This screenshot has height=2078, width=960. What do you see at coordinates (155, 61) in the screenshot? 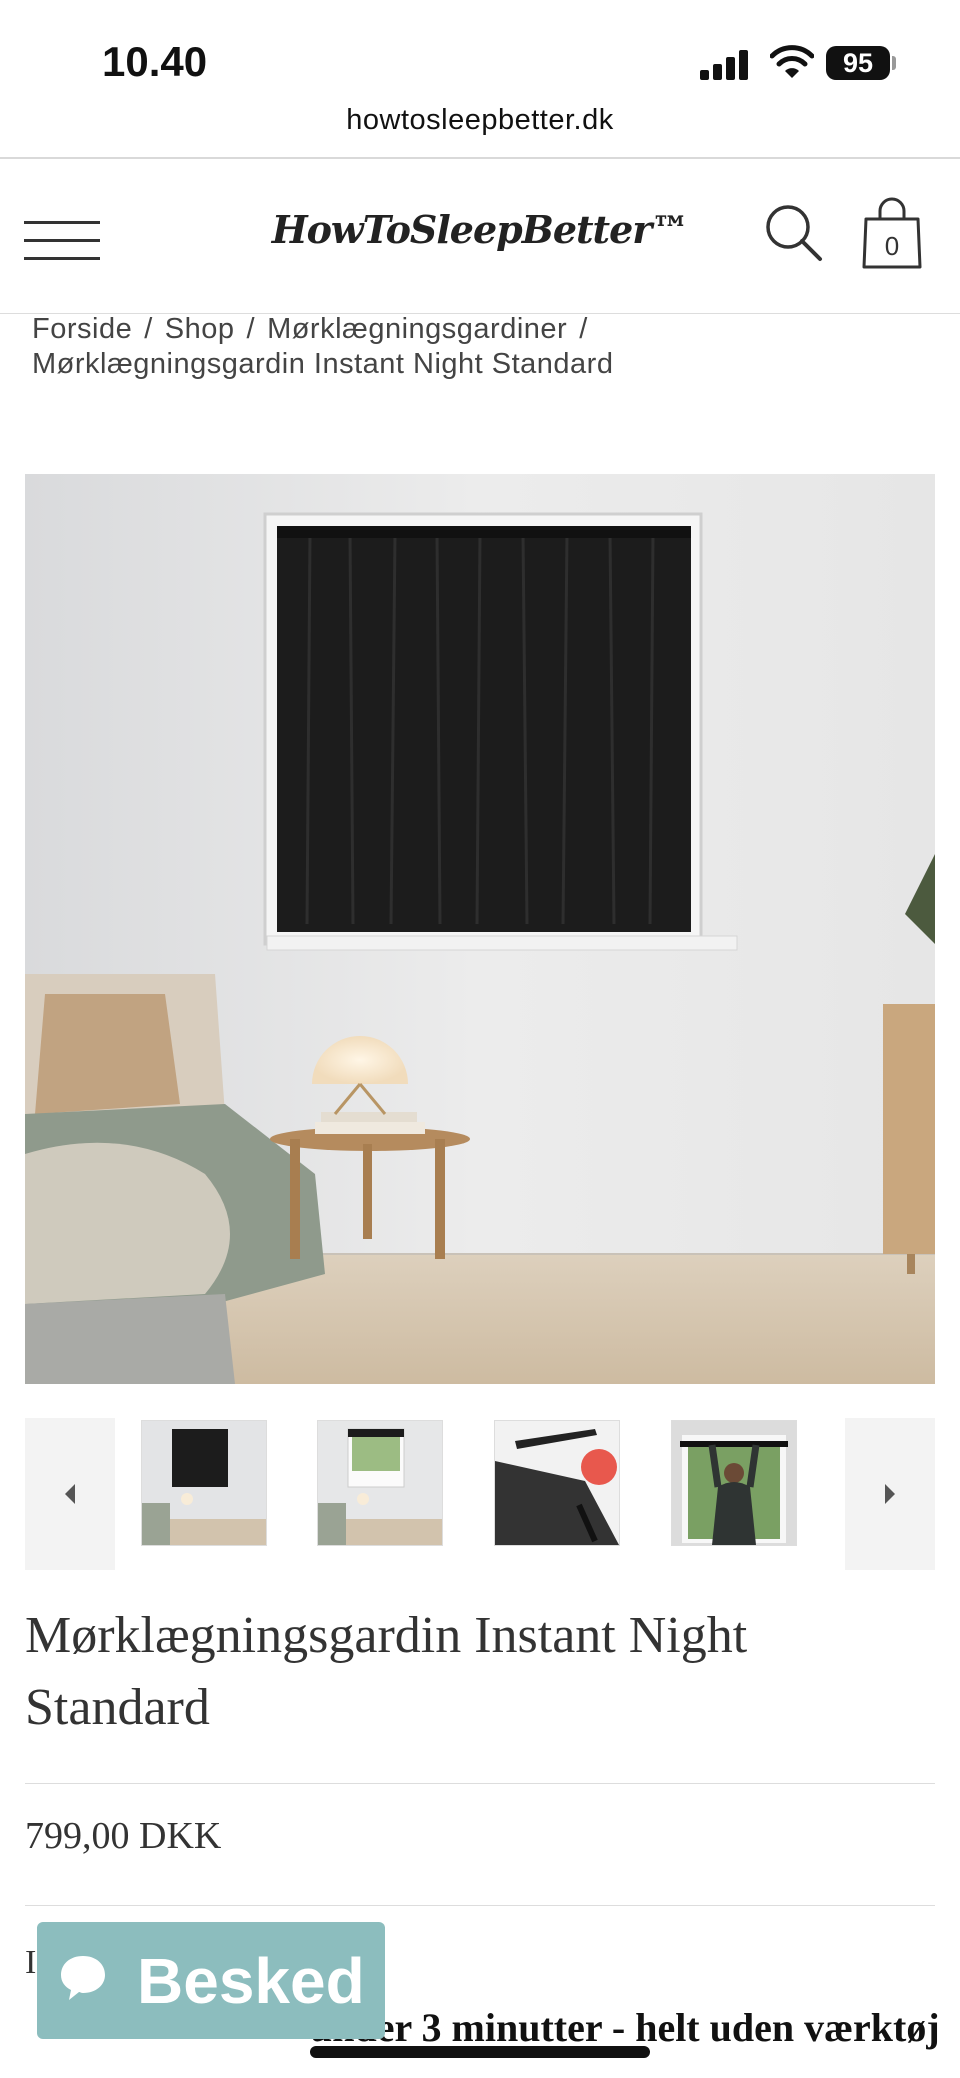
I see `status-time: 10.40` at bounding box center [155, 61].